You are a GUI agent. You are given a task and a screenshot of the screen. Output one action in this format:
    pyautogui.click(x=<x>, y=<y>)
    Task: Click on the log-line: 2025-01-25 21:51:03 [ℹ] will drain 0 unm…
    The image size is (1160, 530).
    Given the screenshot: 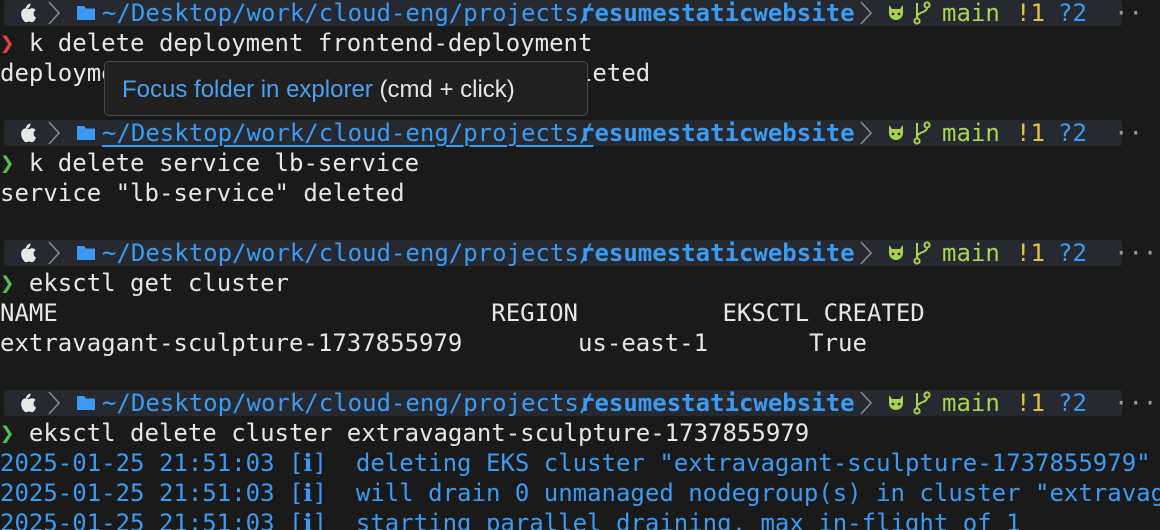 What is the action you would take?
    pyautogui.click(x=580, y=493)
    